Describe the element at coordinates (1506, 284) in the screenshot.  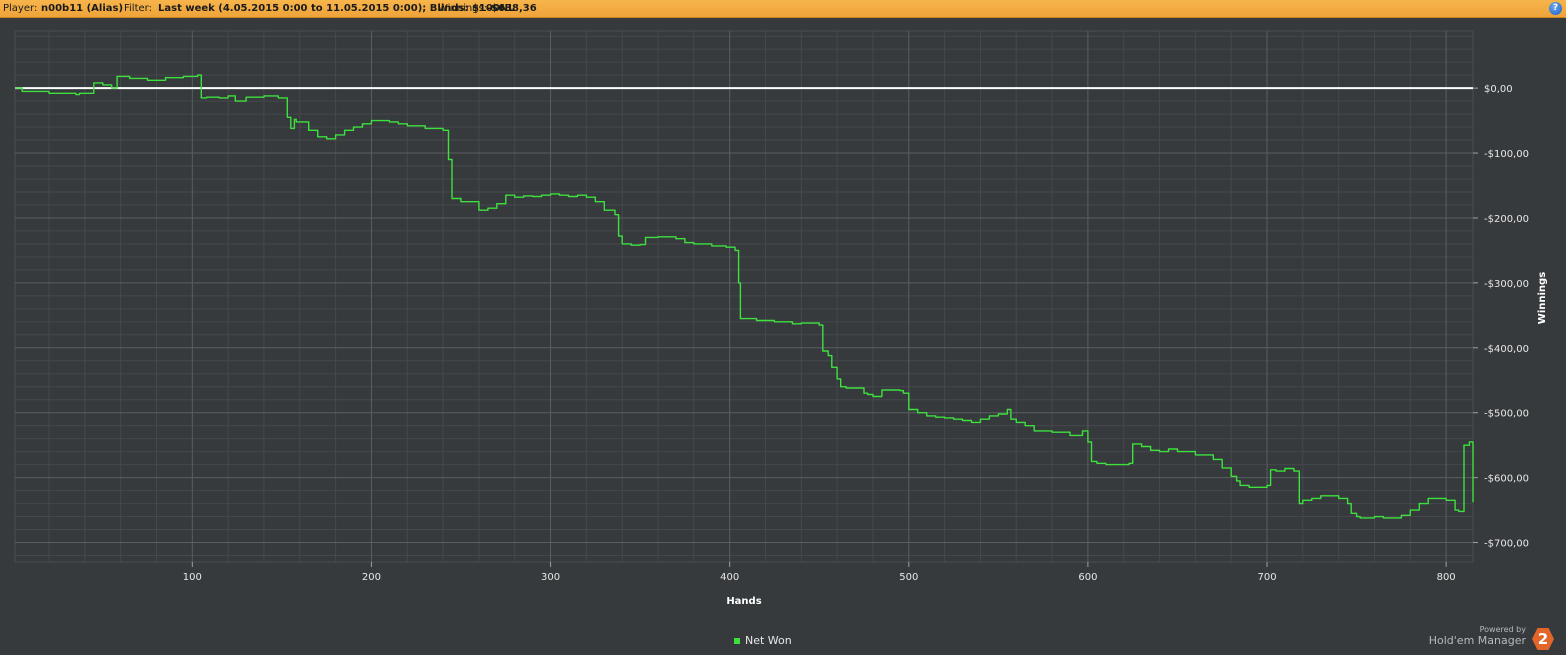
I see `y-tick-label: -$300,00` at that location.